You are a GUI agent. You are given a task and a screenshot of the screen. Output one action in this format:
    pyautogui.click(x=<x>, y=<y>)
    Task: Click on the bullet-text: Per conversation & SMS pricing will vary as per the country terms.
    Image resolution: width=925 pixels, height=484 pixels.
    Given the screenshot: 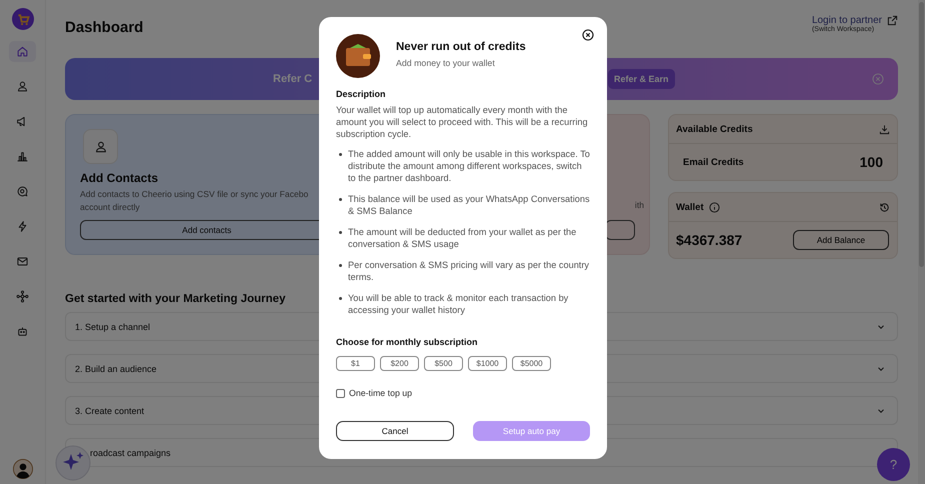 What is the action you would take?
    pyautogui.click(x=469, y=271)
    